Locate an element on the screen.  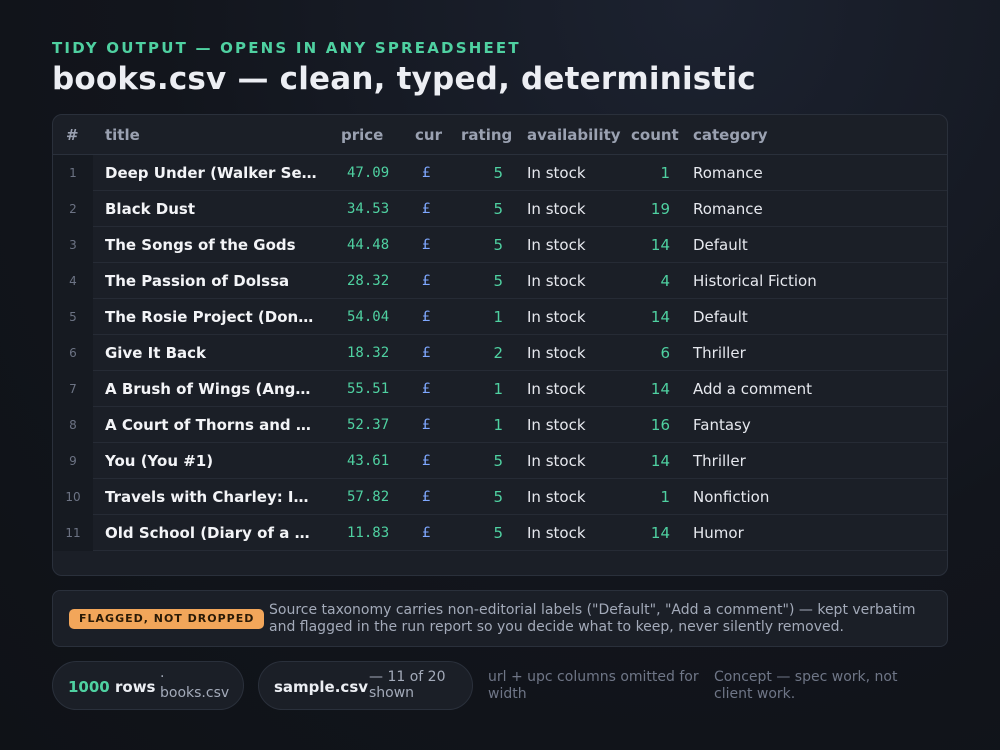
rows-count-value: 1000 is located at coordinates (89, 687).